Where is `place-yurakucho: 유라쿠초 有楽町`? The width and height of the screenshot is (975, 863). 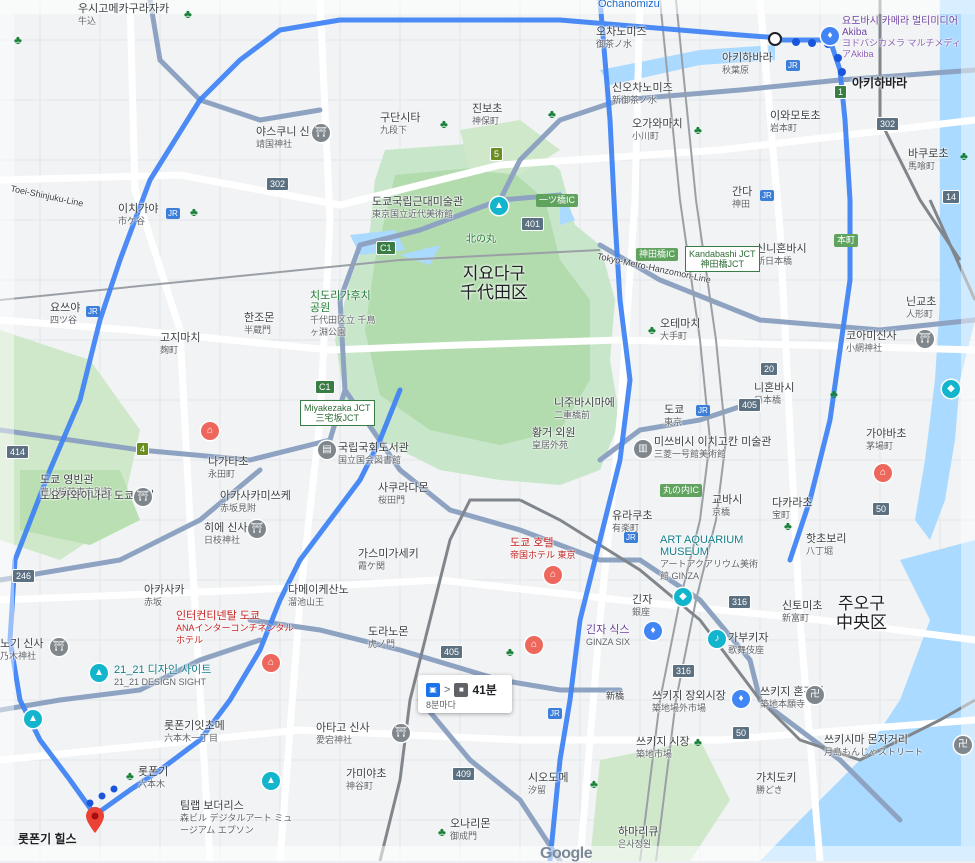
place-yurakucho: 유라쿠초 有楽町 is located at coordinates (632, 522).